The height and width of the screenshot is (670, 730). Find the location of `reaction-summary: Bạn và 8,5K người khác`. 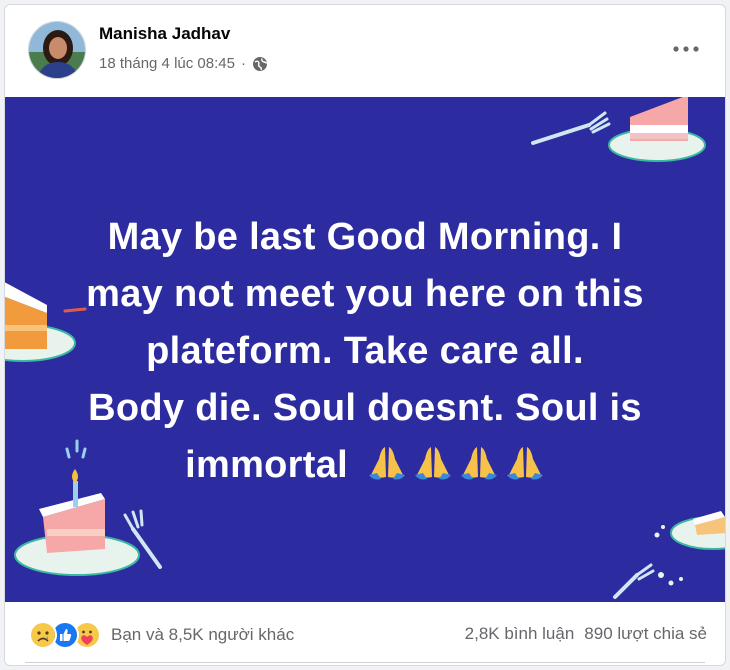

reaction-summary: Bạn và 8,5K người khác is located at coordinates (161, 635).